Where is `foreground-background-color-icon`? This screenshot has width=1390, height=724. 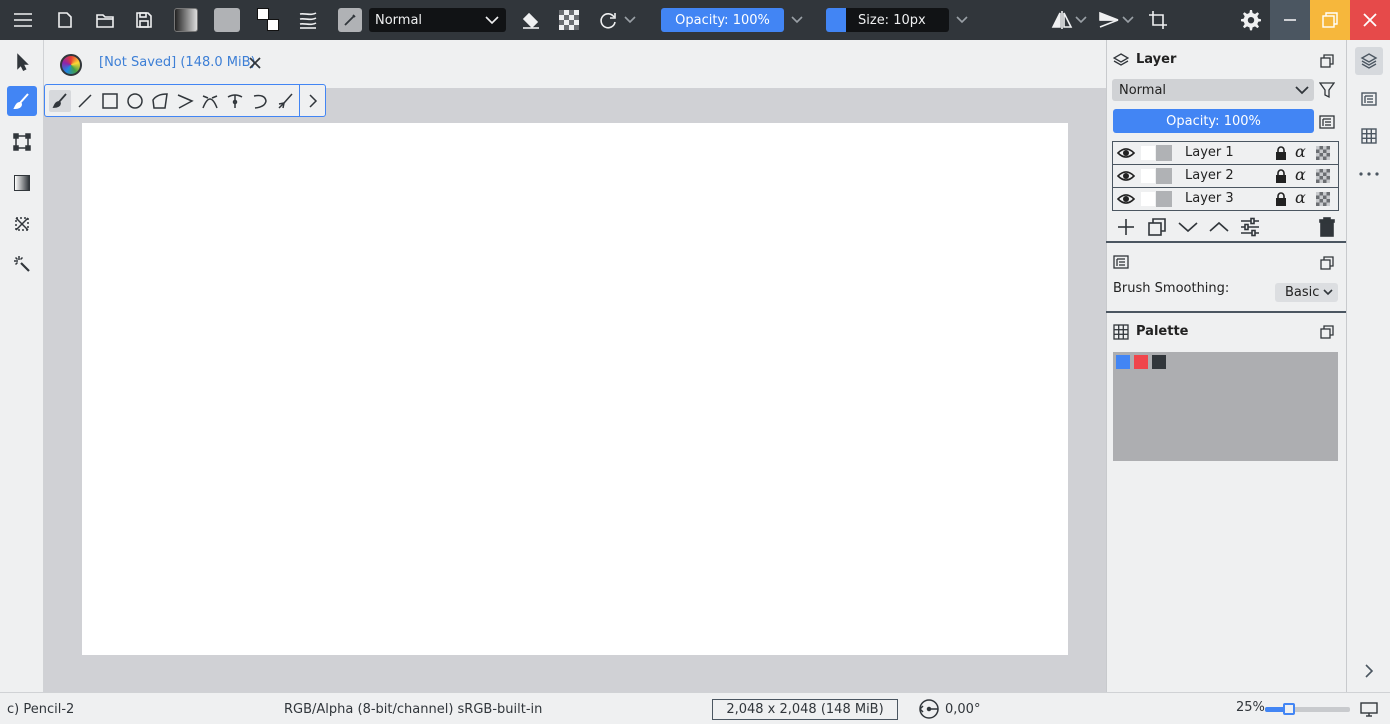
foreground-background-color-icon is located at coordinates (268, 20).